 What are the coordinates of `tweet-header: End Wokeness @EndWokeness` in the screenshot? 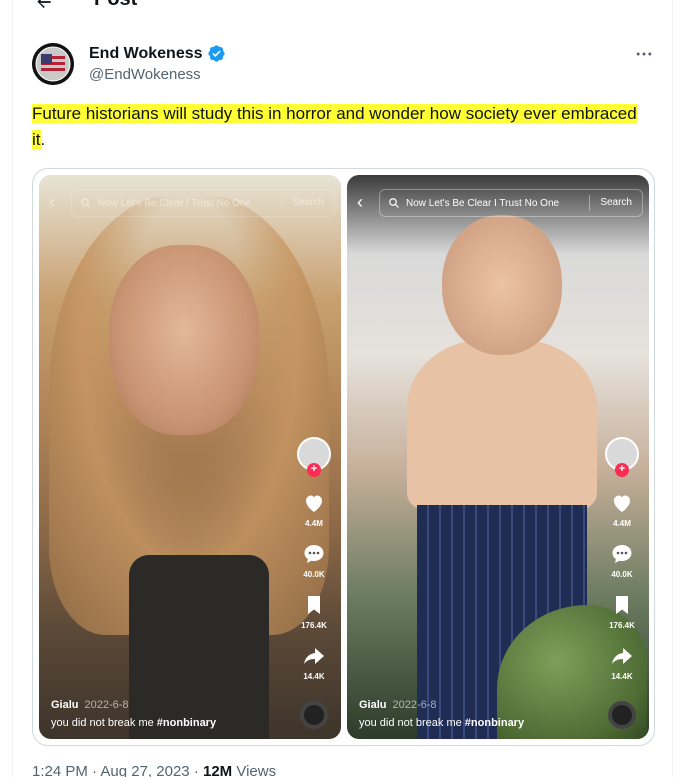 It's located at (347, 65).